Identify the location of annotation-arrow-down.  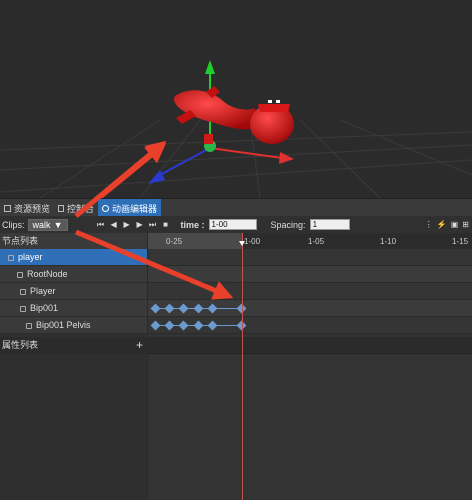
(154, 264).